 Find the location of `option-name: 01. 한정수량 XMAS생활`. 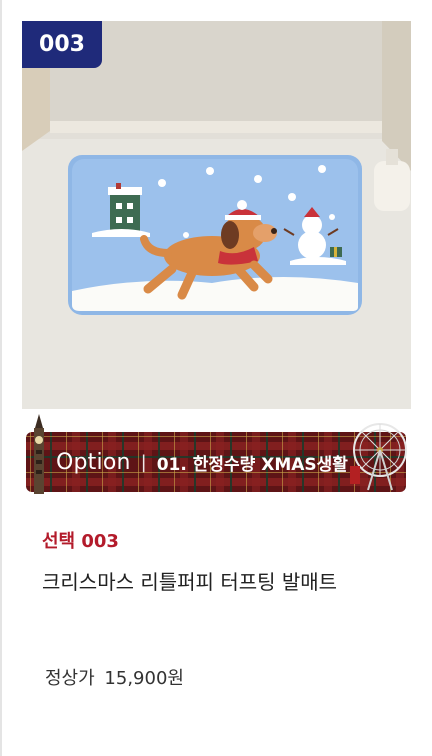

option-name: 01. 한정수량 XMAS생활 is located at coordinates (252, 464).